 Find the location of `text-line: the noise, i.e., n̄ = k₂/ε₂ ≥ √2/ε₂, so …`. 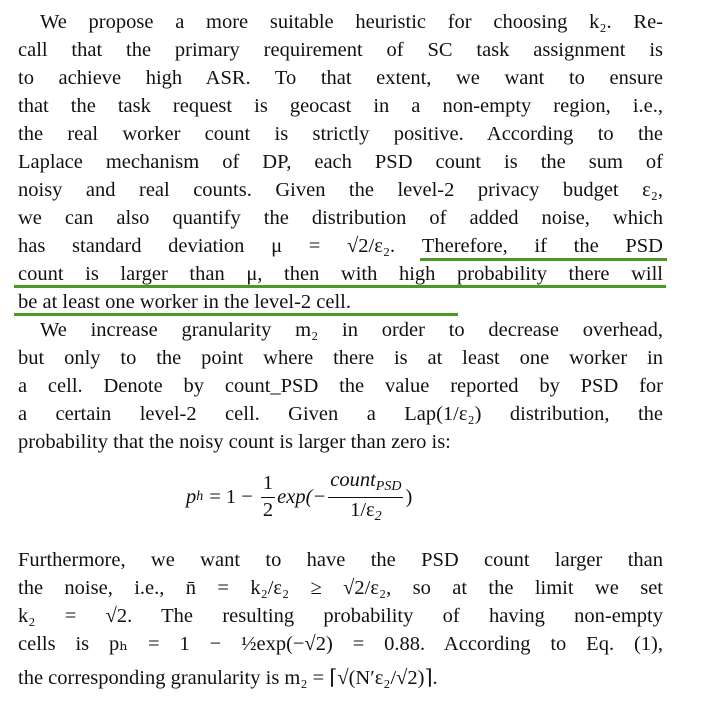

text-line: the noise, i.e., n̄ = k₂/ε₂ ≥ √2/ε₂, so … is located at coordinates (340, 588).